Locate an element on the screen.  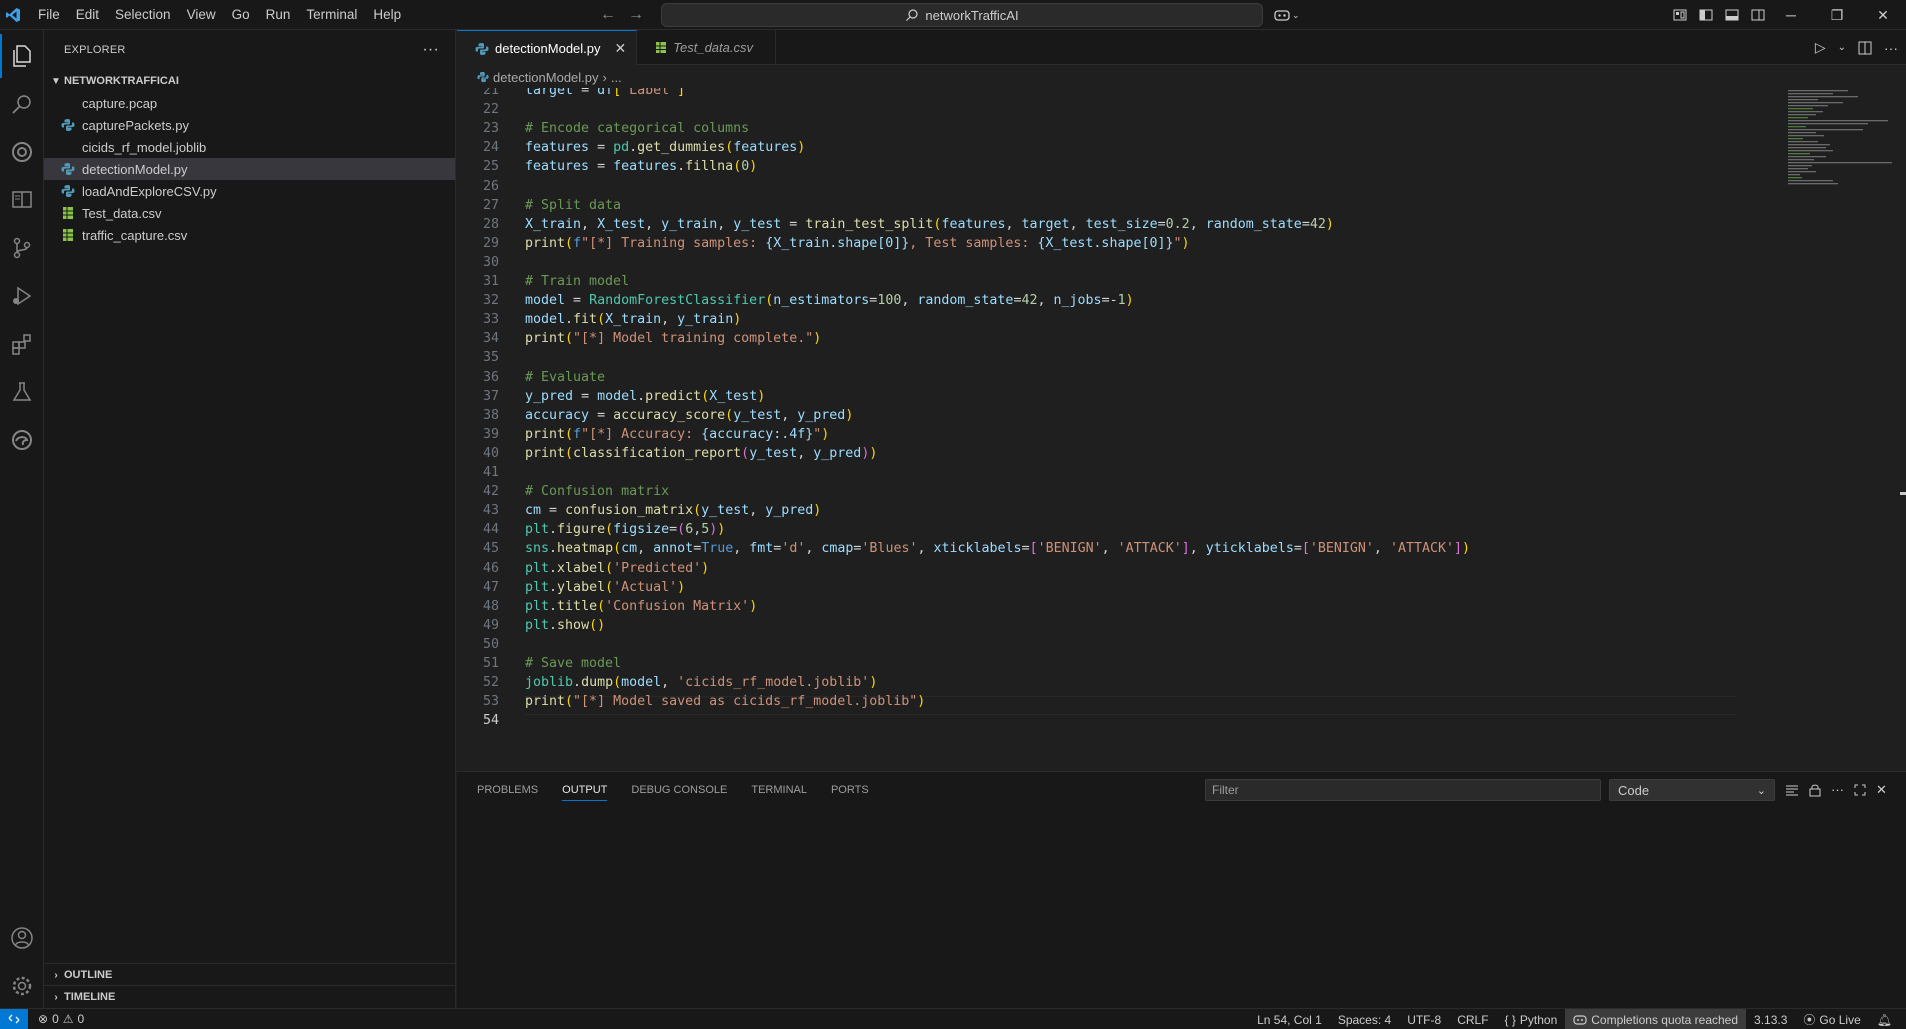
menu-edit: Edit is located at coordinates (87, 15).